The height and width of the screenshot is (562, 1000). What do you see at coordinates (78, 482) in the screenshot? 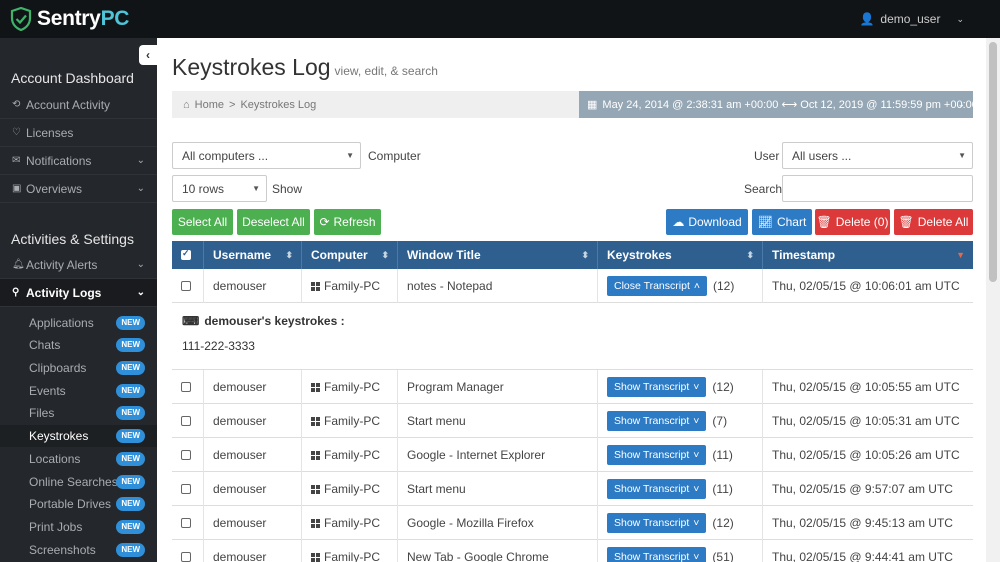
I see `sidebar-item-online-searches: Online Searches NEW` at bounding box center [78, 482].